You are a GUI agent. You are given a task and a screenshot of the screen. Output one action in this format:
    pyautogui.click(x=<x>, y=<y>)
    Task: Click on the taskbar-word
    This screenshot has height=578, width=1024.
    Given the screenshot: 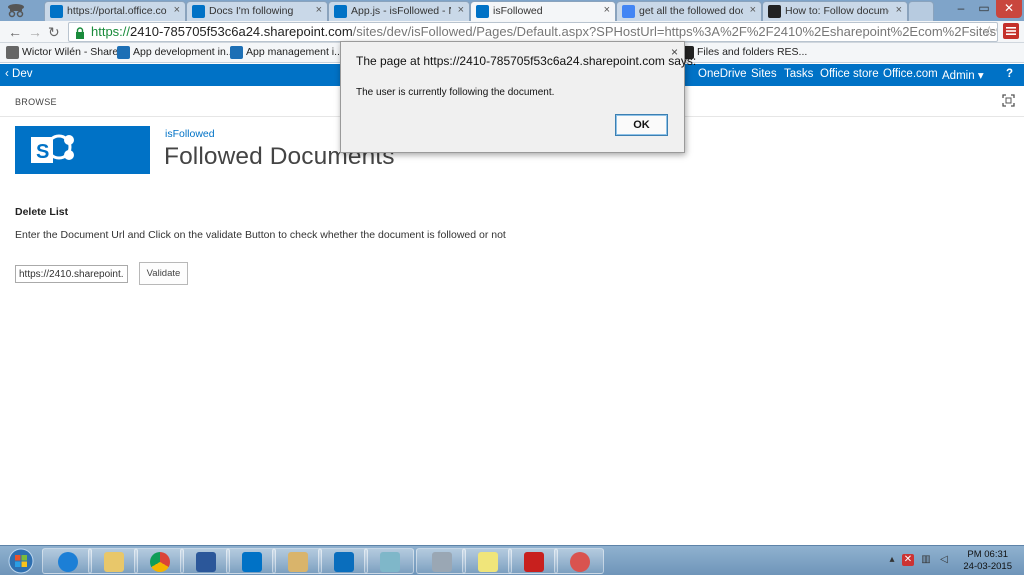 What is the action you would take?
    pyautogui.click(x=205, y=561)
    